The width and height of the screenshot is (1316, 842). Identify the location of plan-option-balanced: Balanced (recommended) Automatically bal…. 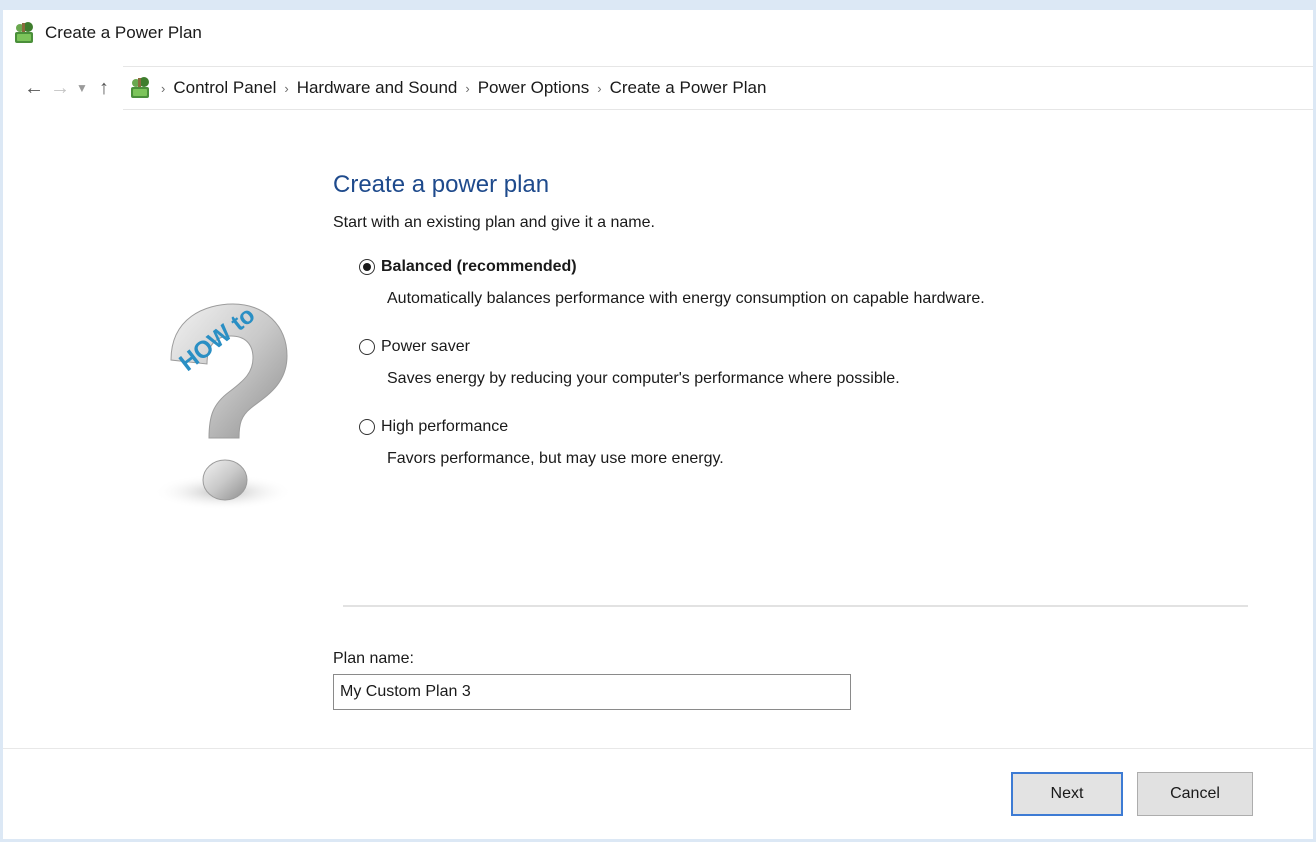
(811, 281).